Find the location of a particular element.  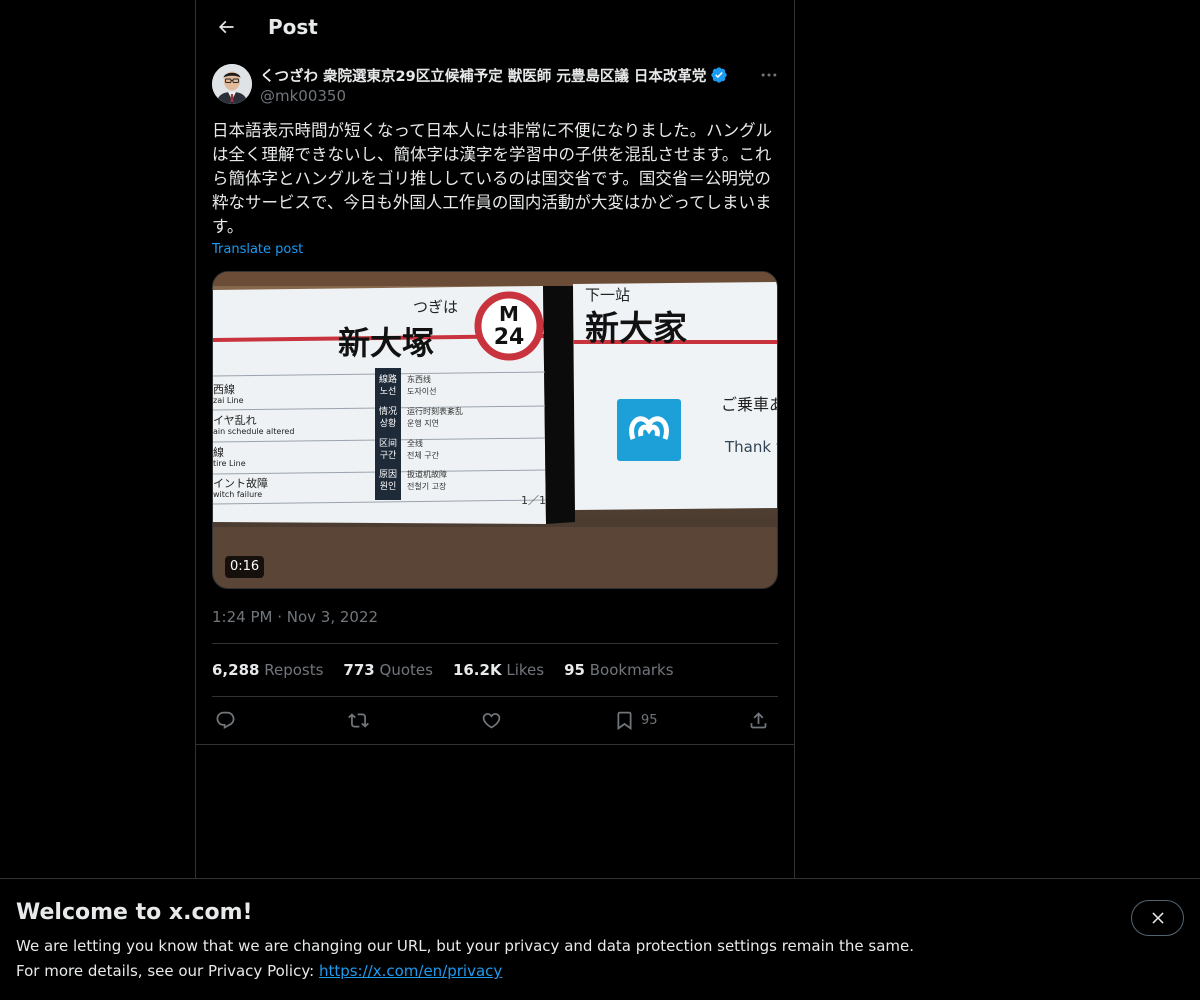

page-header: Post is located at coordinates (495, 27).